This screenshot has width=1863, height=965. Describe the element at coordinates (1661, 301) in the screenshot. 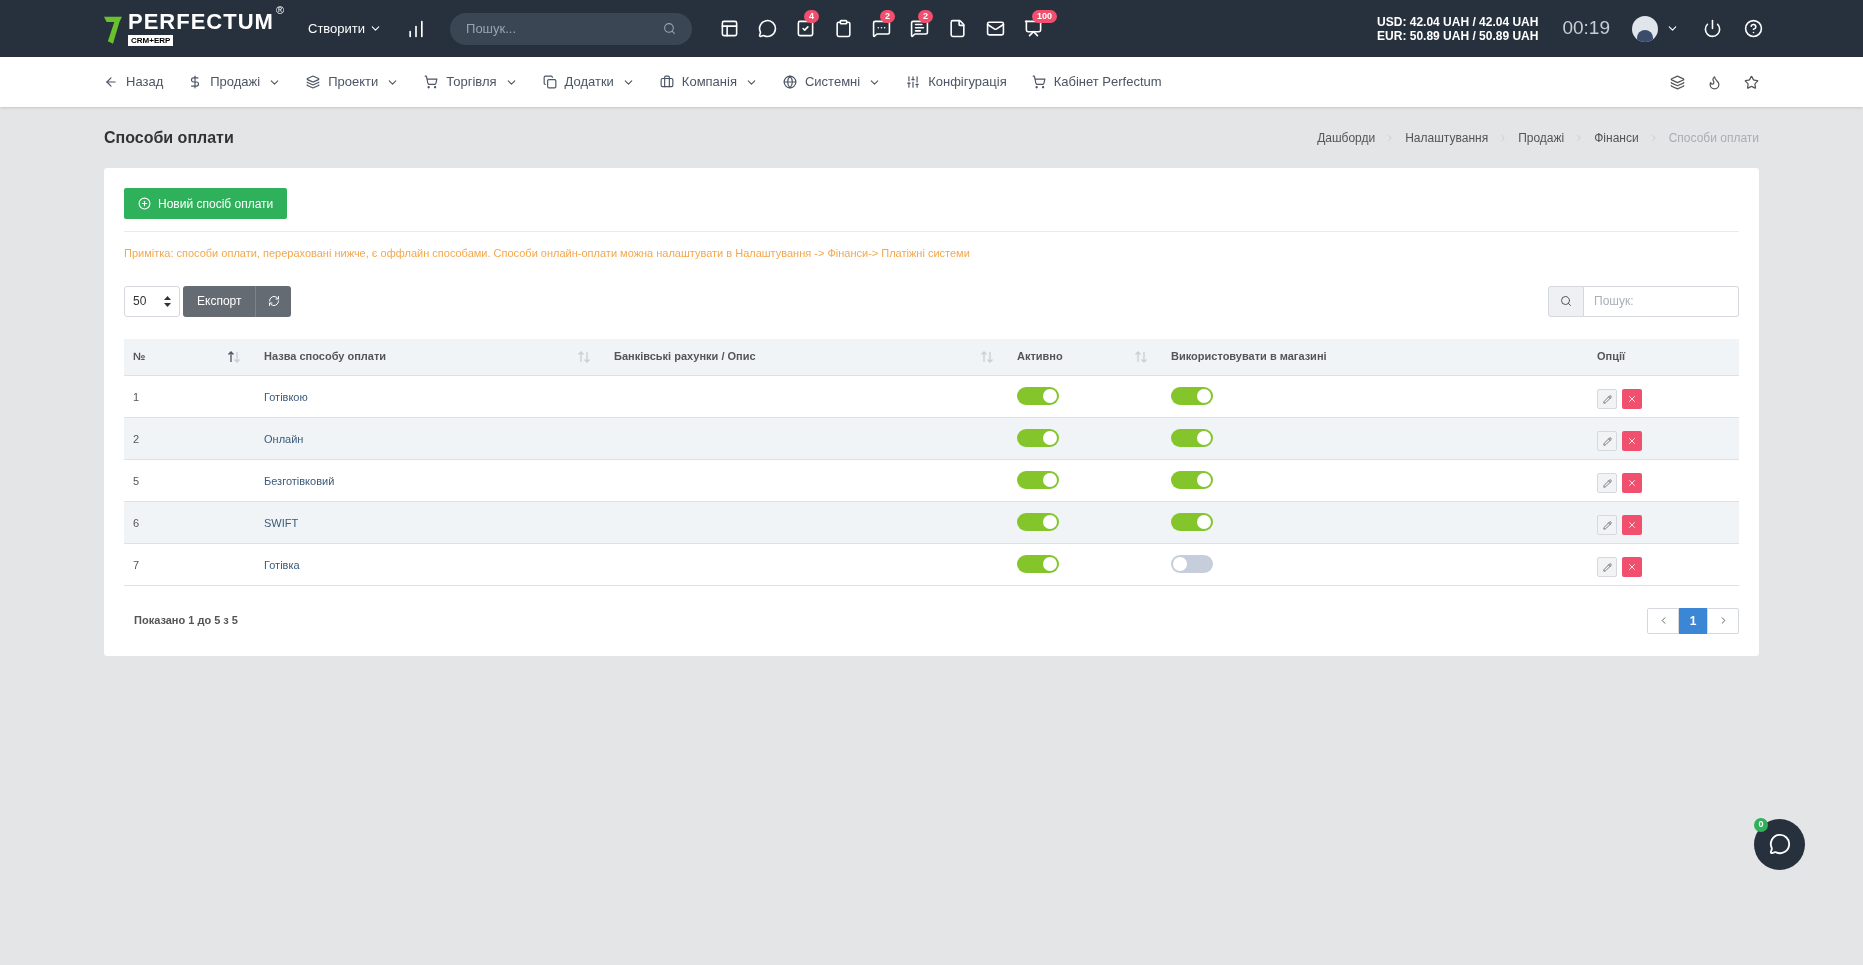

I see `table-search-field: Пошук:` at that location.